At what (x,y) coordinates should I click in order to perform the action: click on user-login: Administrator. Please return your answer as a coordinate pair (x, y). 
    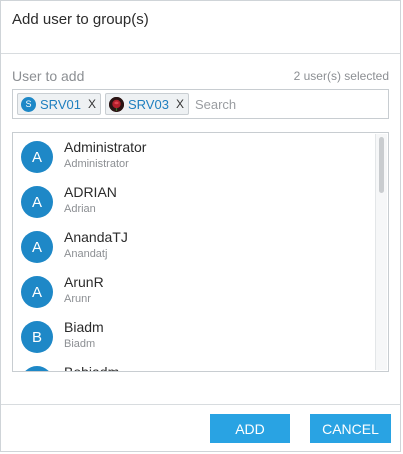
    Looking at the image, I should click on (96, 164).